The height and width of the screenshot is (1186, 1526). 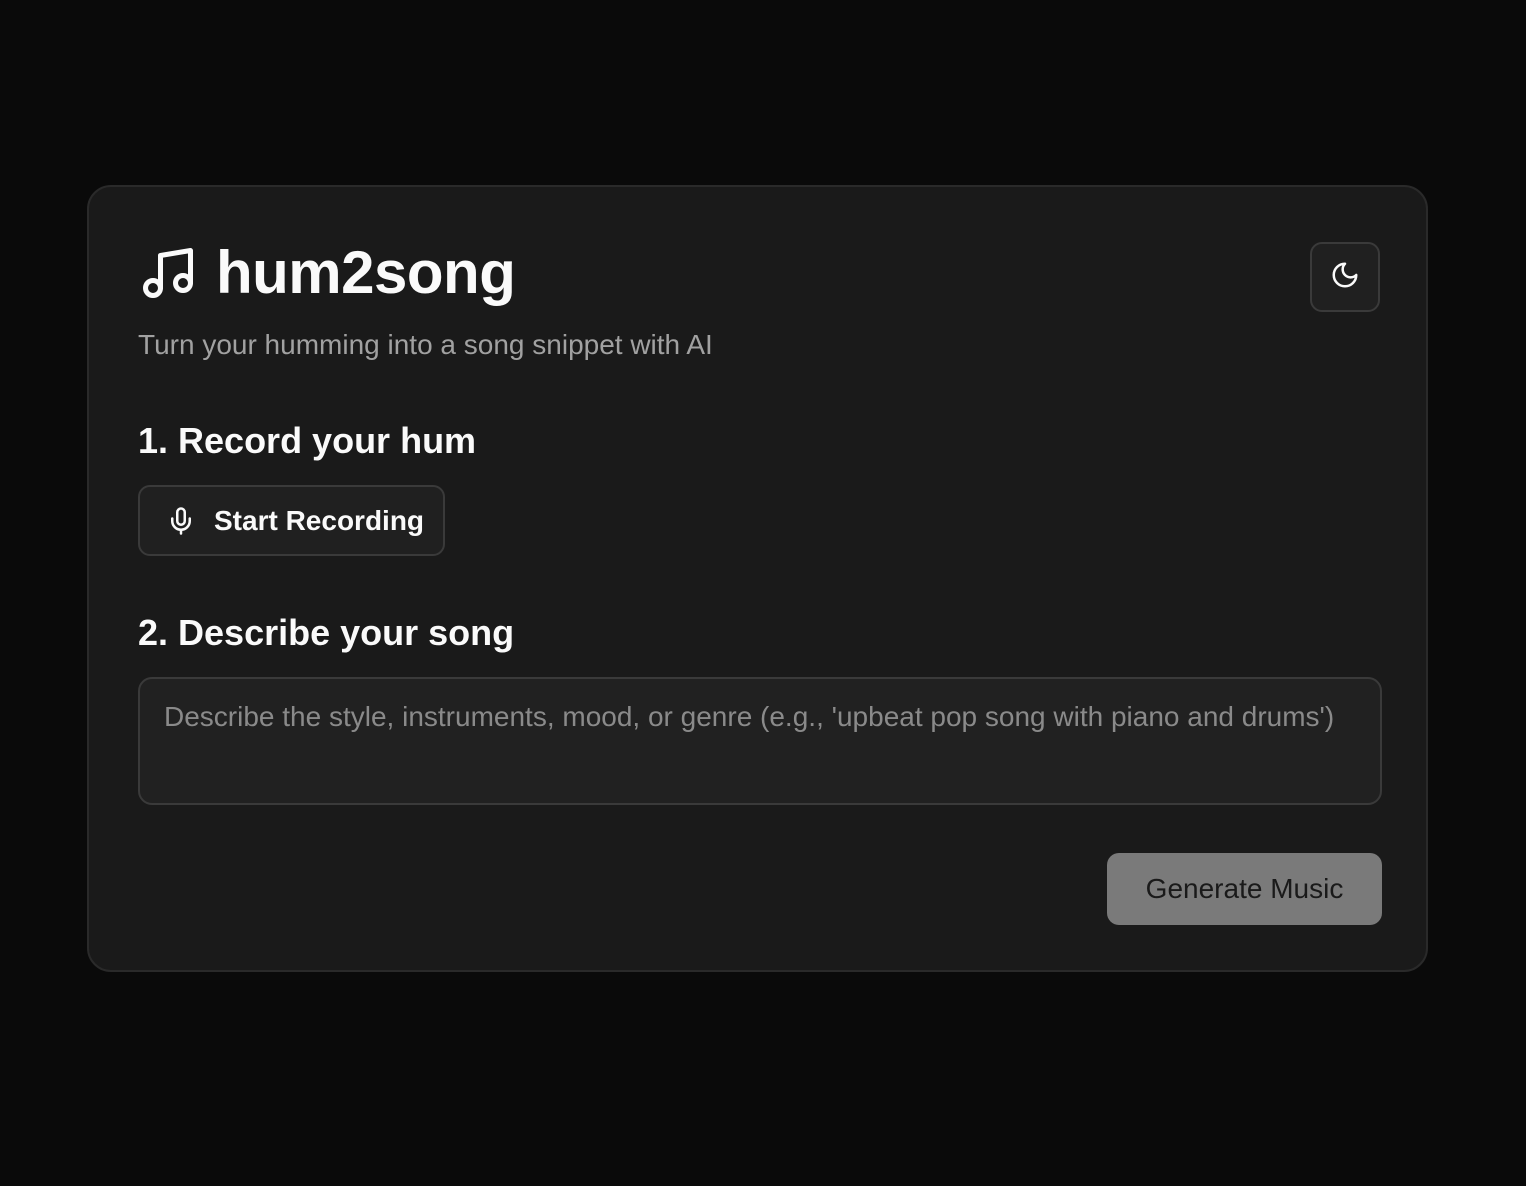 I want to click on app-title: hum2song, so click(x=366, y=272).